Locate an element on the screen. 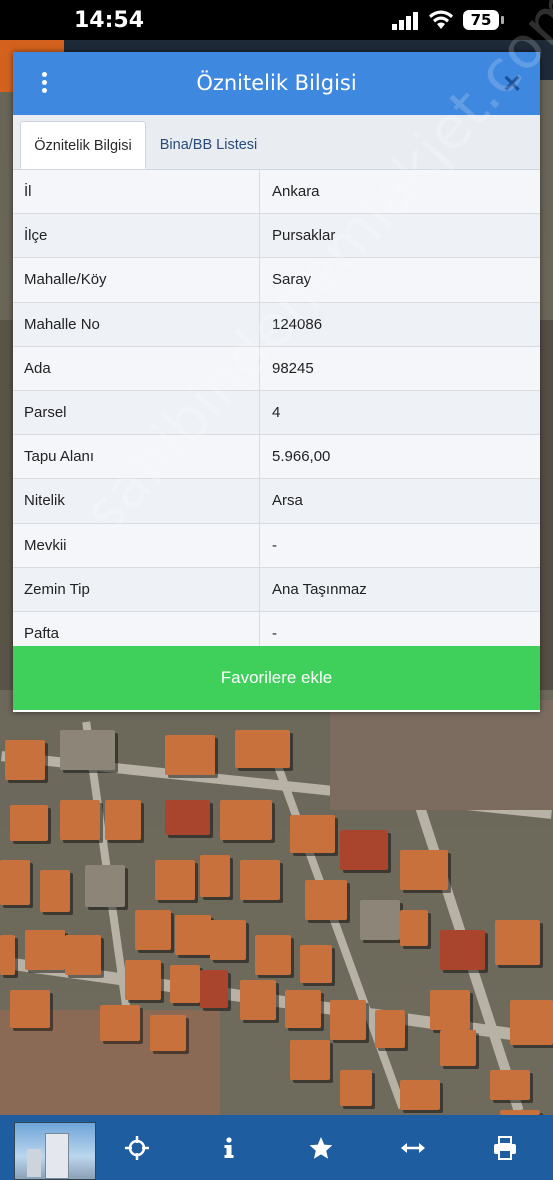 This screenshot has width=553, height=1180. row-value: - is located at coordinates (274, 545).